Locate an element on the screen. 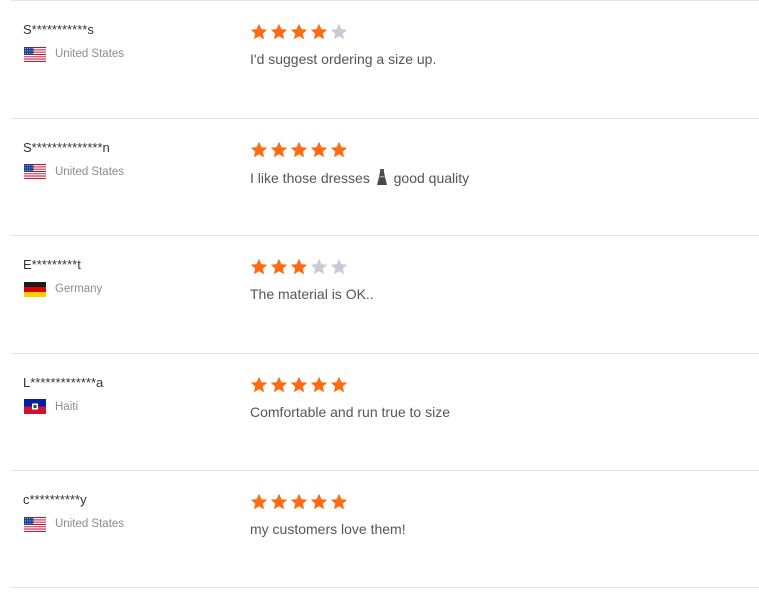 The image size is (759, 598). buyer-country: Germany is located at coordinates (63, 289).